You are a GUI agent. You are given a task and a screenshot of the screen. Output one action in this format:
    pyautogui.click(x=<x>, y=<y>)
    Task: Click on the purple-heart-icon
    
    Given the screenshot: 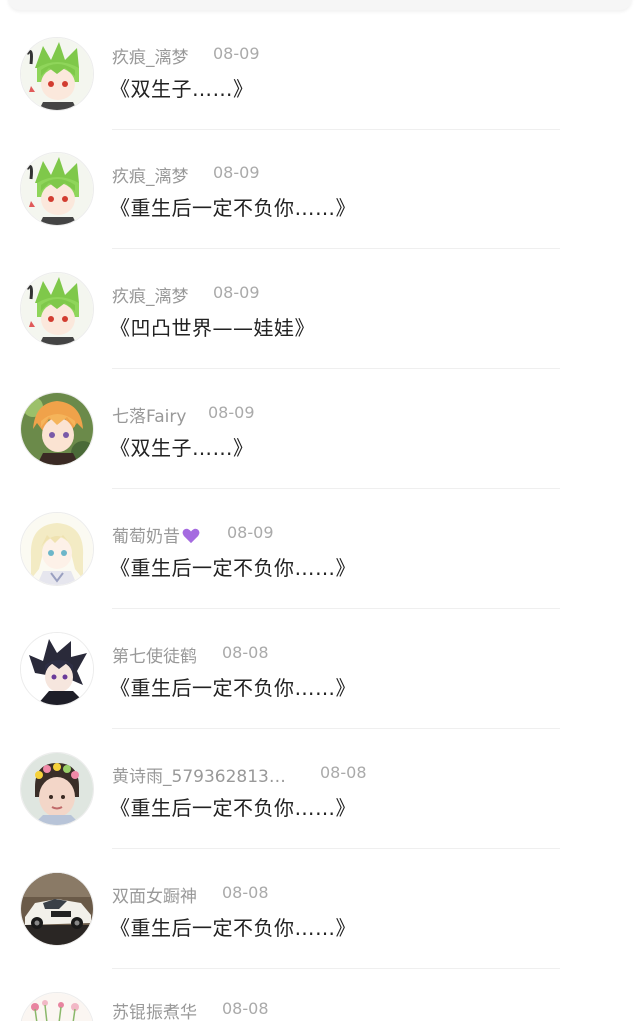 What is the action you would take?
    pyautogui.click(x=191, y=536)
    